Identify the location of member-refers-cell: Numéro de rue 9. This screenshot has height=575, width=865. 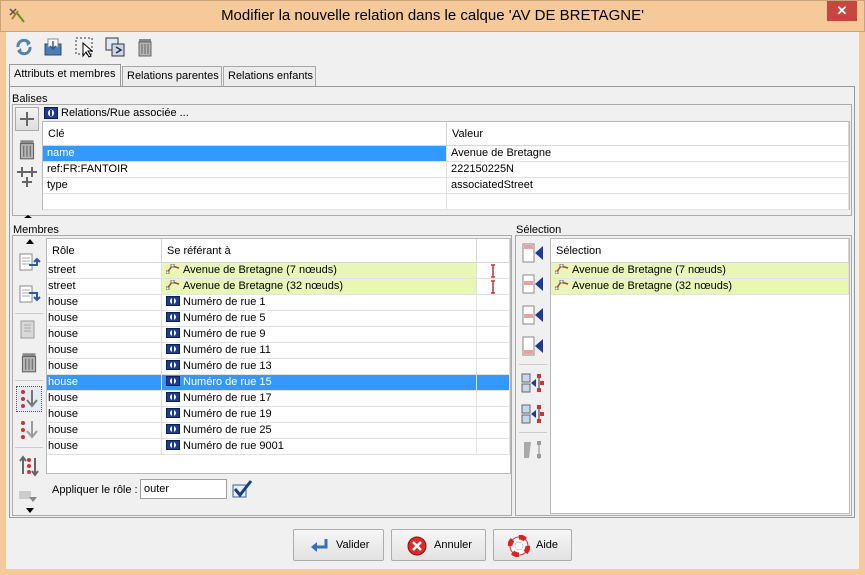
(319, 335).